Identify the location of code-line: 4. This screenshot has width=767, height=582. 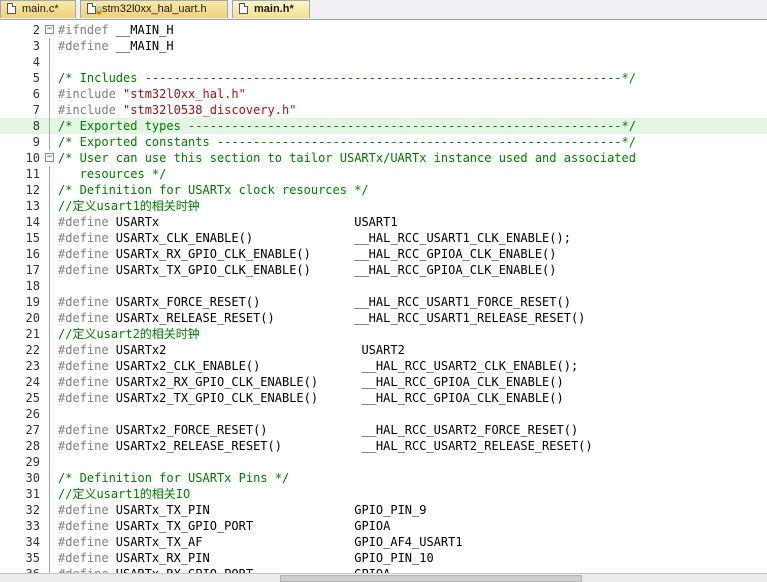
(383, 62).